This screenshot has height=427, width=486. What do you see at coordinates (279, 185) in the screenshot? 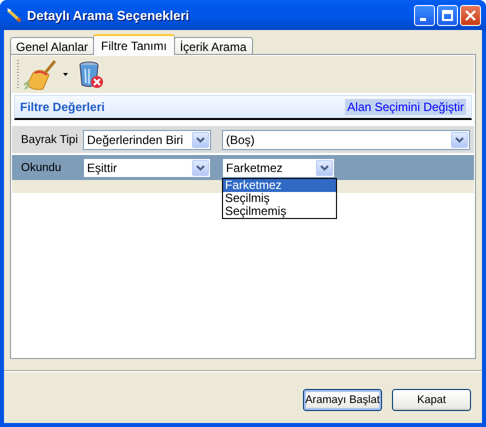
I see `dropdown-option: Farketmez` at bounding box center [279, 185].